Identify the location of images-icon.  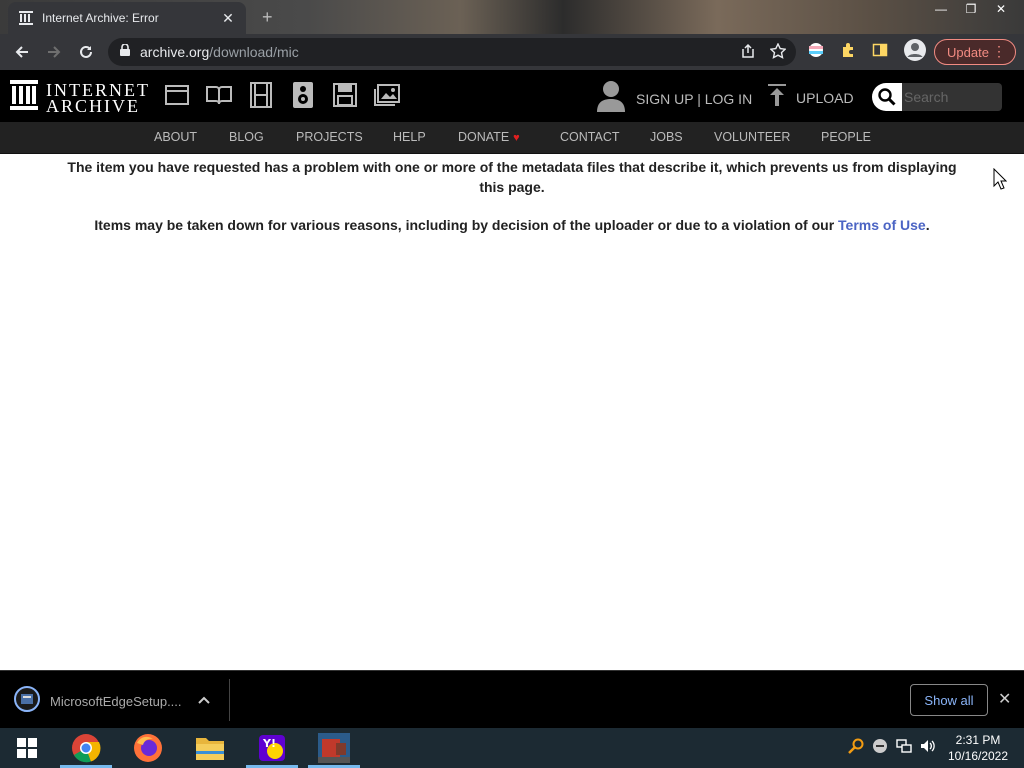
(387, 95).